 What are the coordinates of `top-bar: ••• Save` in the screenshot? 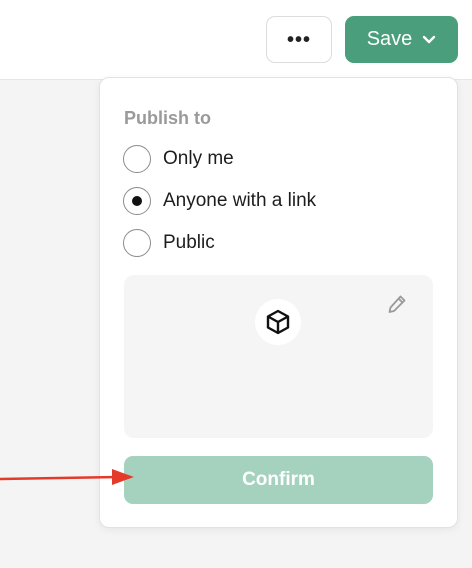 It's located at (236, 40).